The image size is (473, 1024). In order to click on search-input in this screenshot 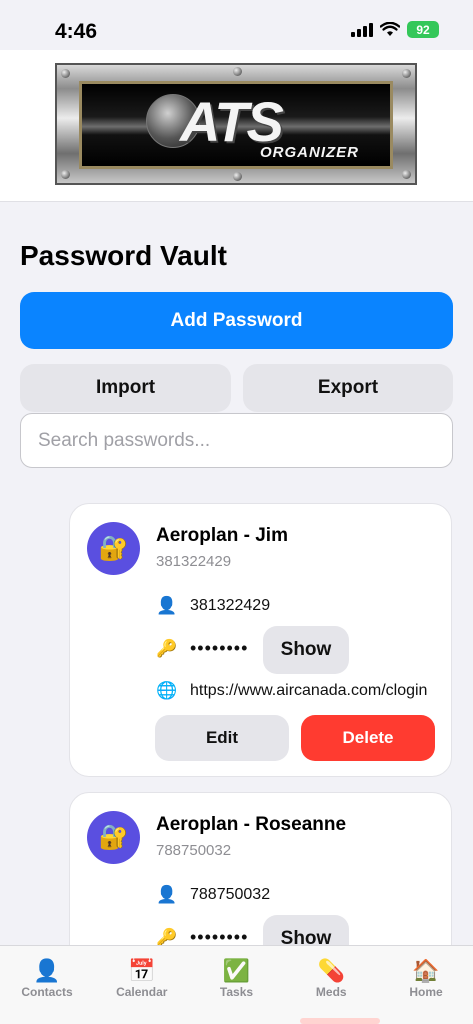, I will do `click(236, 440)`.